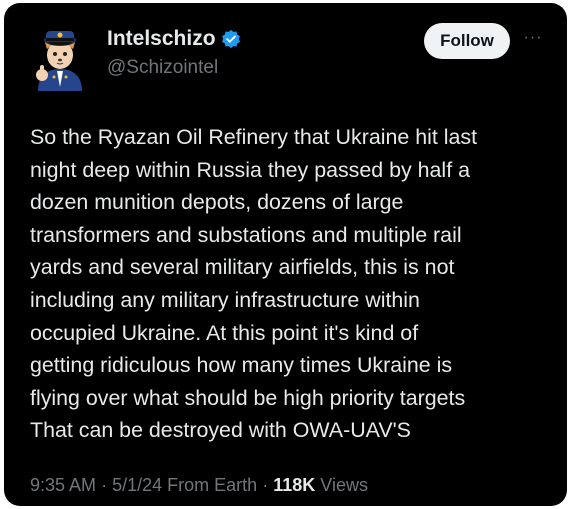 The height and width of the screenshot is (509, 571). What do you see at coordinates (63, 485) in the screenshot?
I see `tweet-time: 9:35 AM` at bounding box center [63, 485].